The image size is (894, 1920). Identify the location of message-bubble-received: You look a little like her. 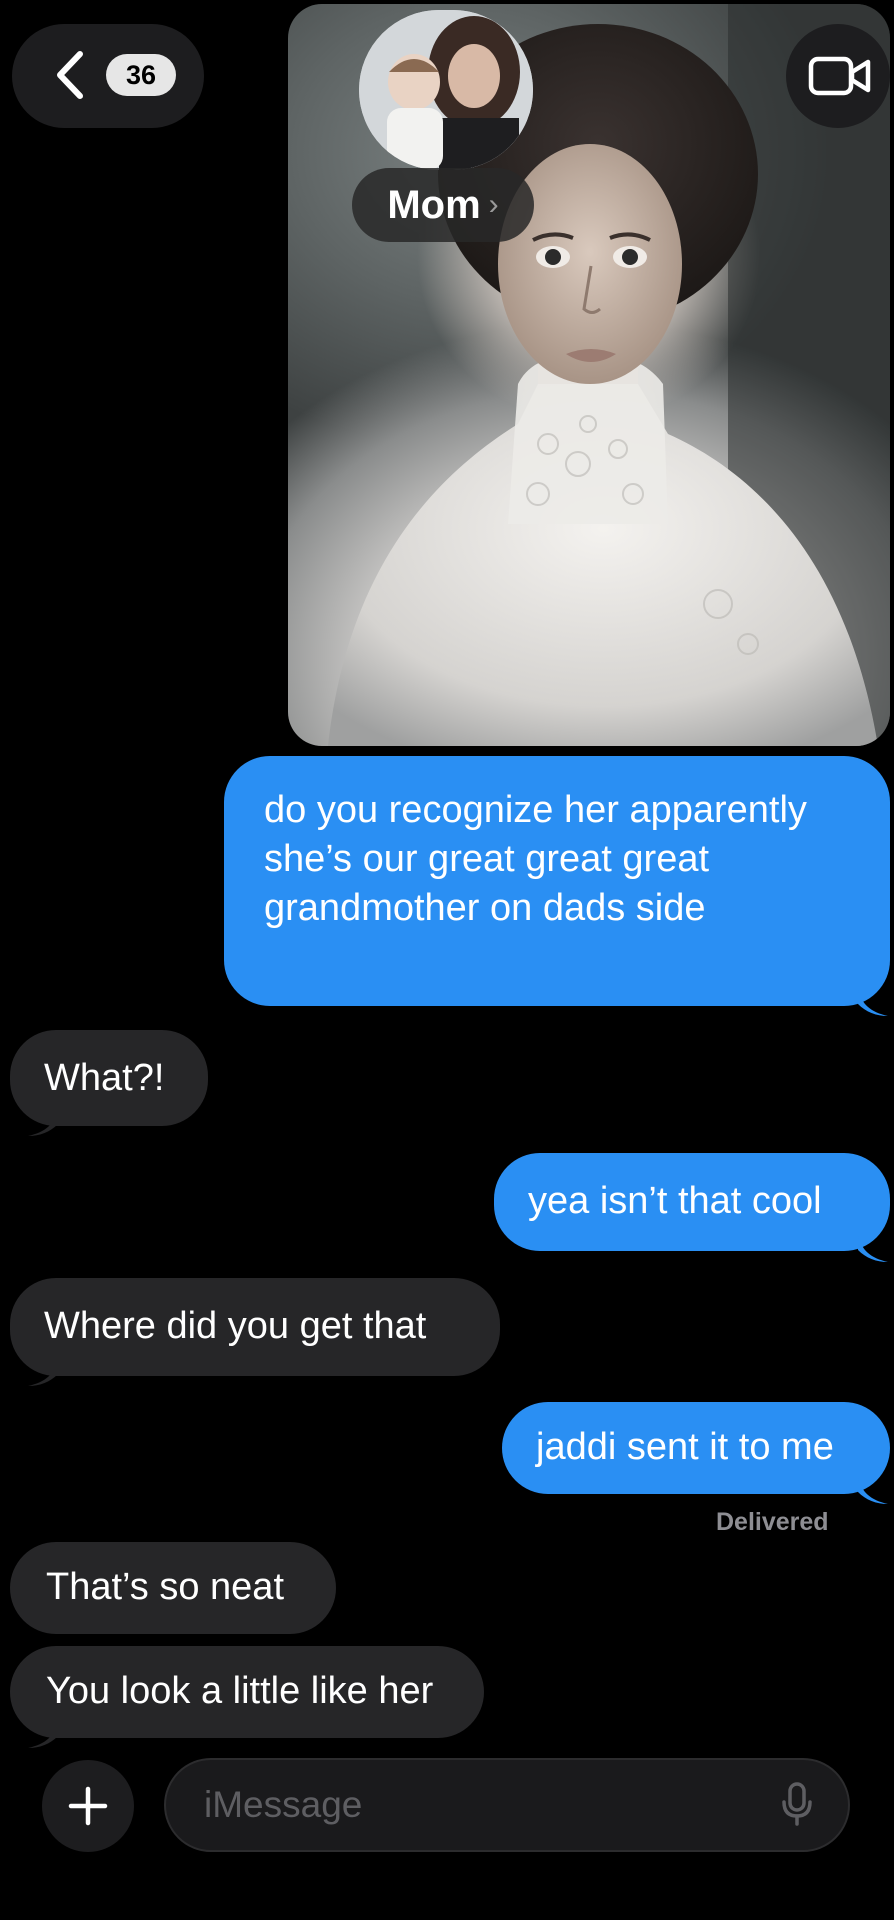
(247, 1692).